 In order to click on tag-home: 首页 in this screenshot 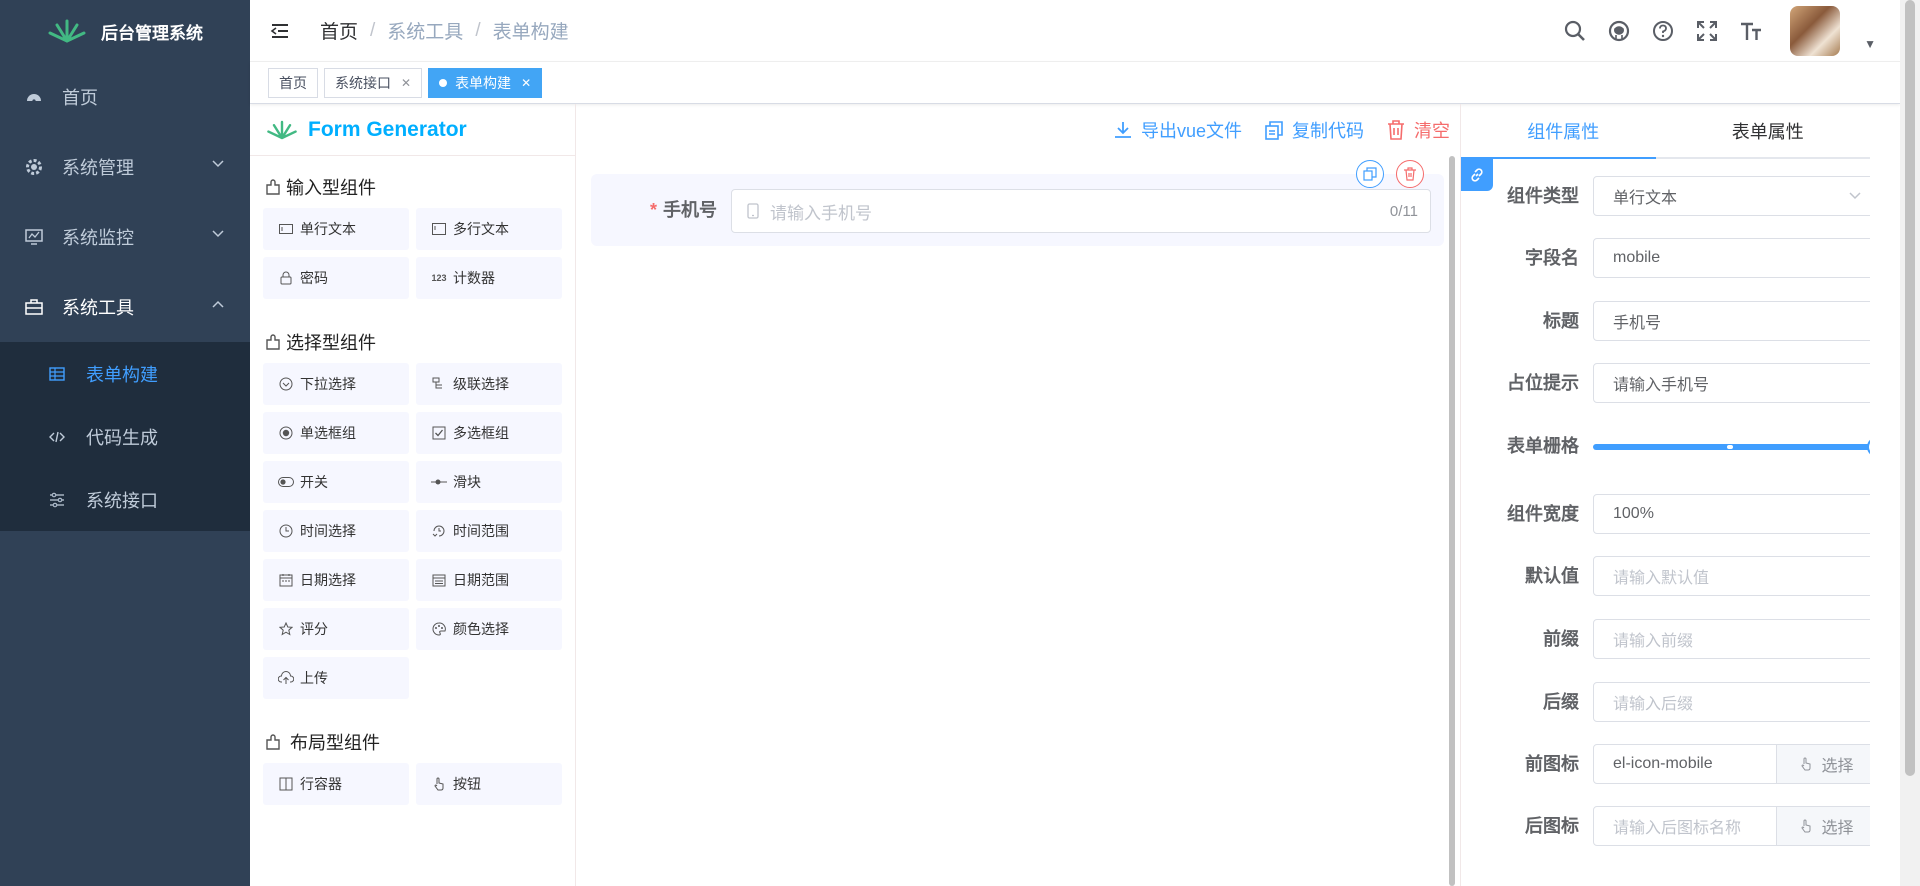, I will do `click(293, 82)`.